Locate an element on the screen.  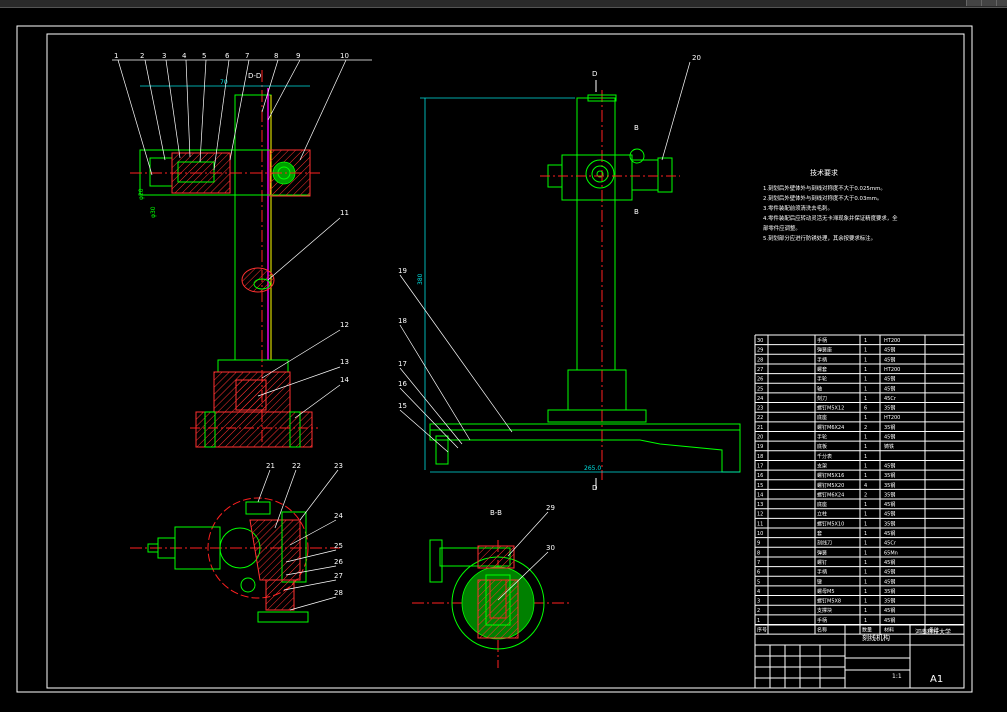
parts-header-name: 名称 is located at coordinates (822, 630).